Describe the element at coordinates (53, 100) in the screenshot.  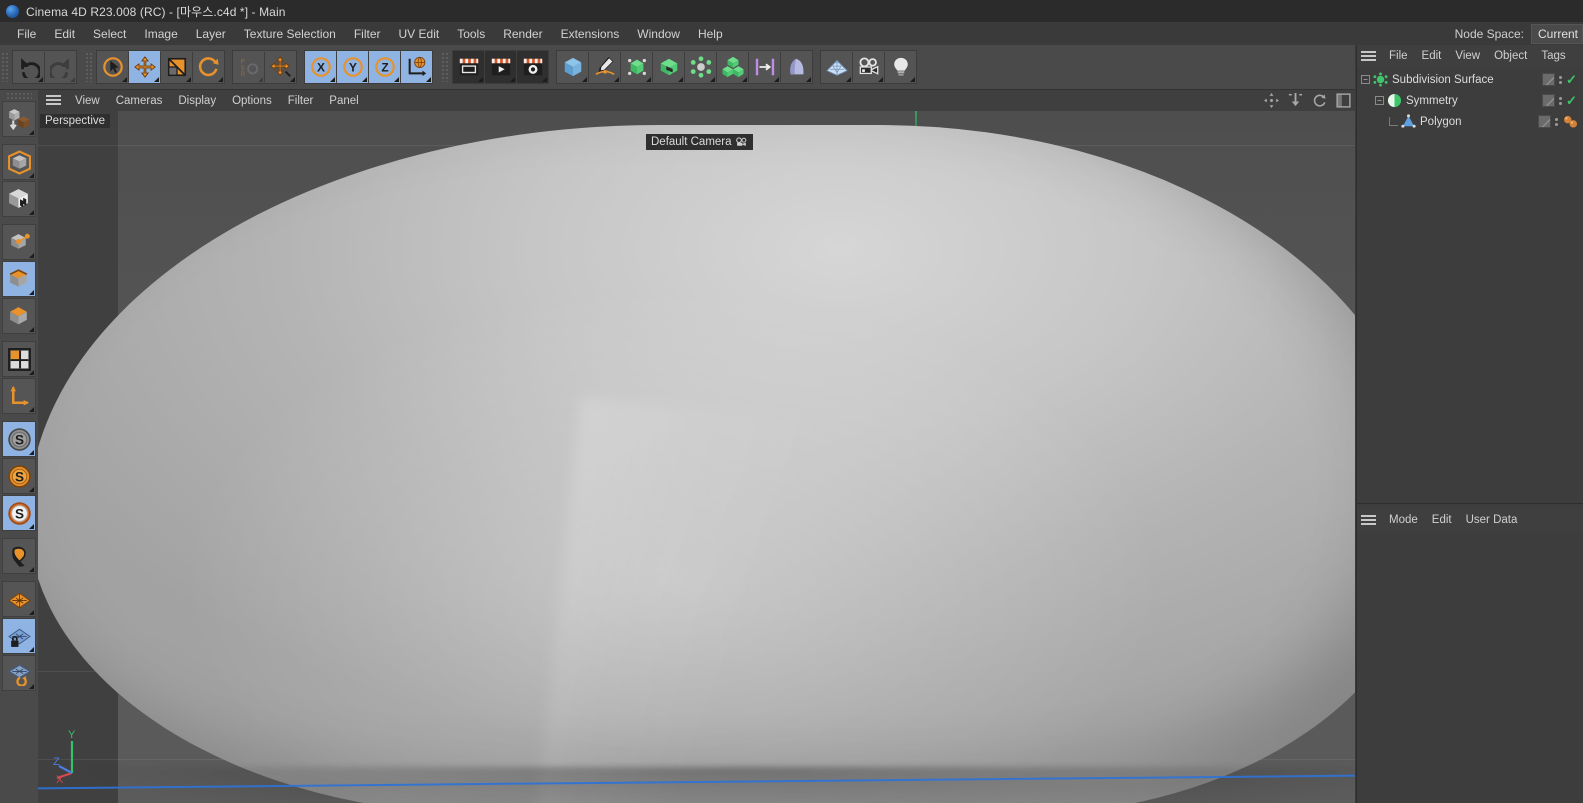
I see `viewport-hamburger-icon` at that location.